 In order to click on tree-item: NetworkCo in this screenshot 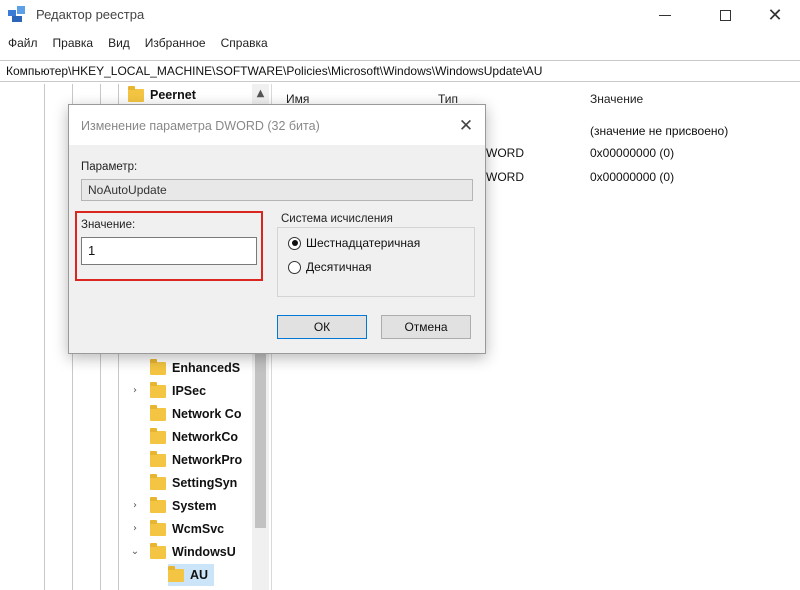, I will do `click(194, 437)`.